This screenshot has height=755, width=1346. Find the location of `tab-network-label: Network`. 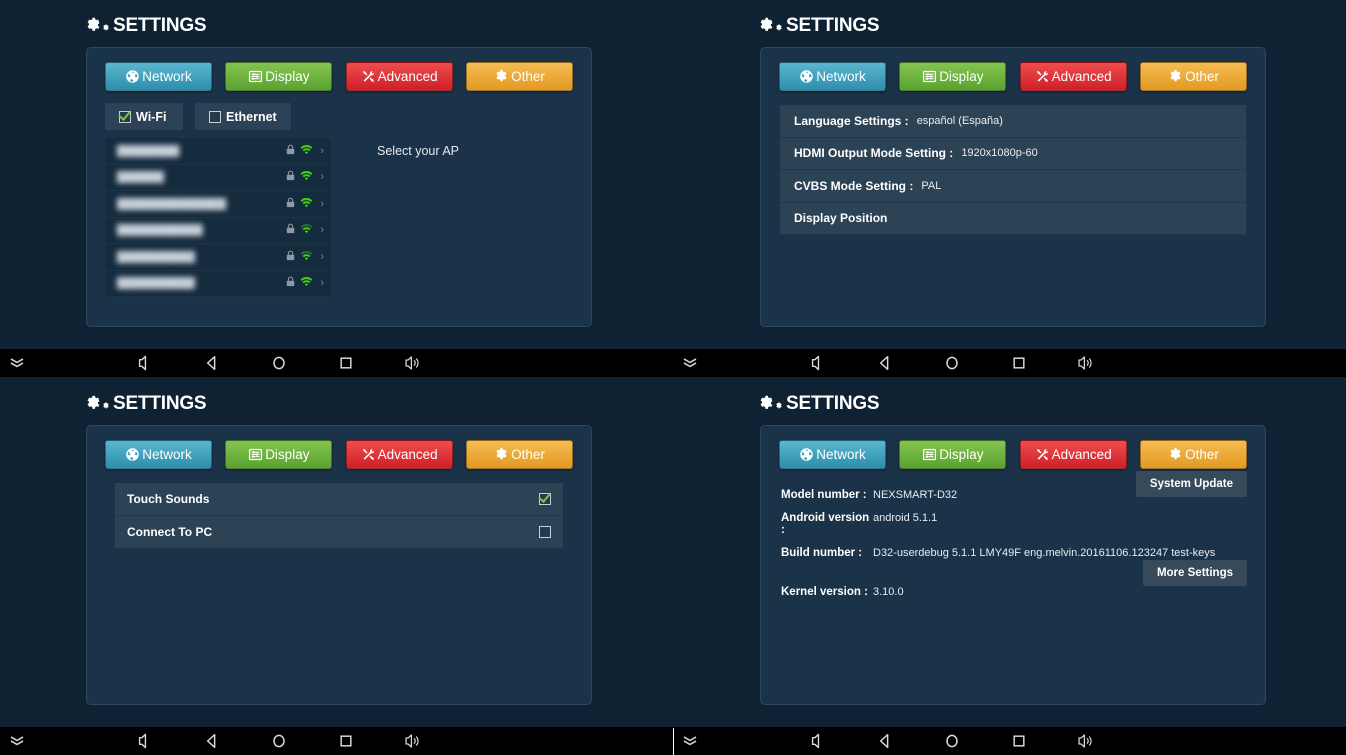

tab-network-label: Network is located at coordinates (841, 76).